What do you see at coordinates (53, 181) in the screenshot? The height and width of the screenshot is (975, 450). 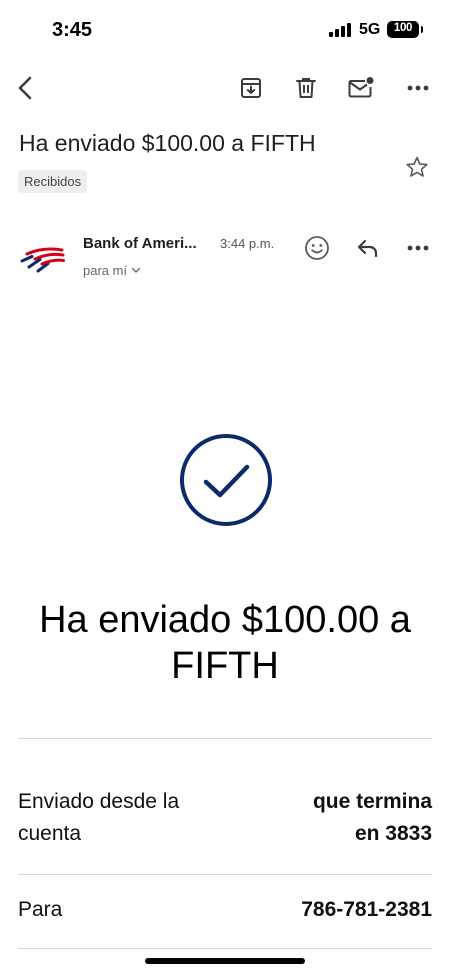 I see `label-chip: Recibidos` at bounding box center [53, 181].